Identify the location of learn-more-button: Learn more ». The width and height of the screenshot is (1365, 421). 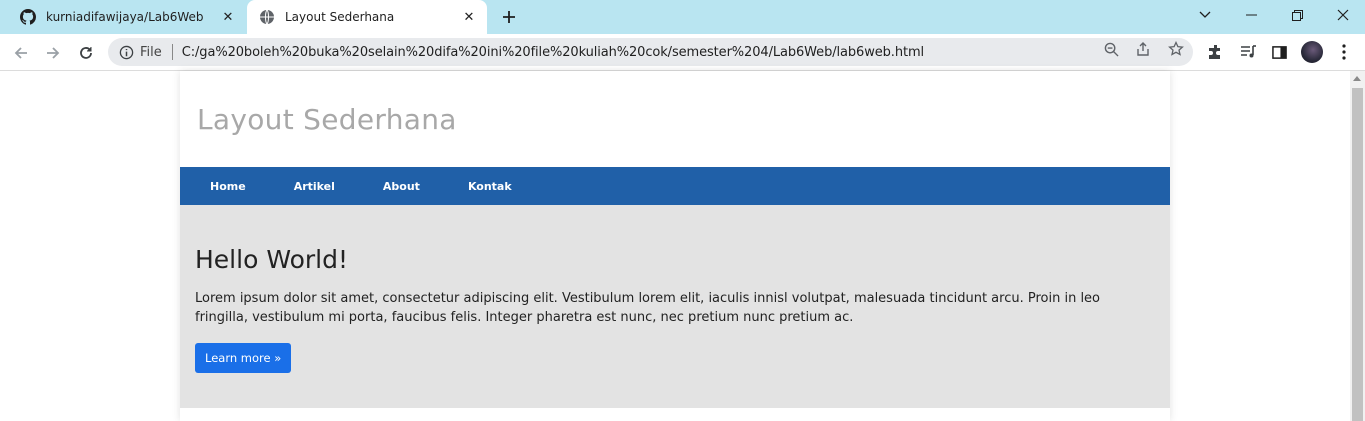
(243, 358).